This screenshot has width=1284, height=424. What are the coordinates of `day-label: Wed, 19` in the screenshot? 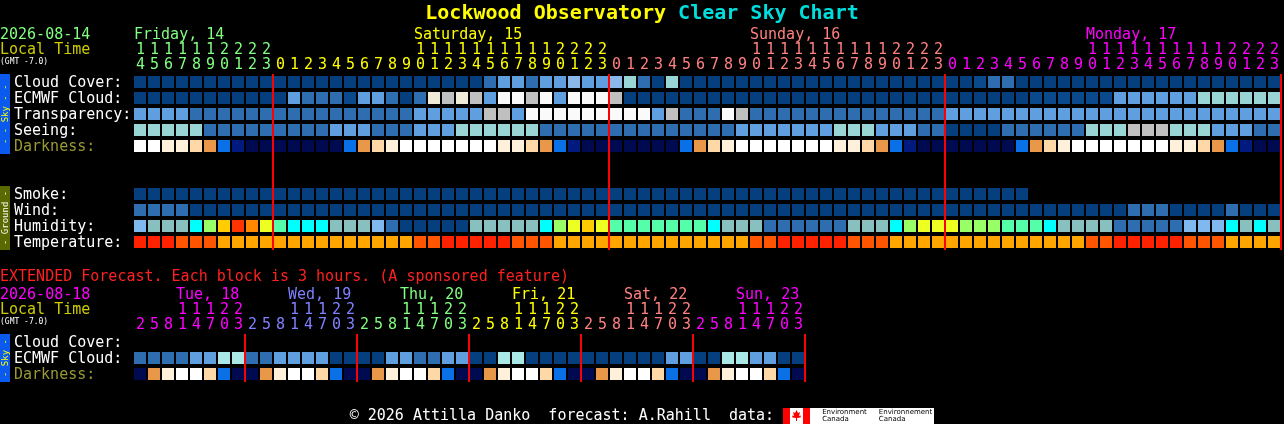 It's located at (320, 294).